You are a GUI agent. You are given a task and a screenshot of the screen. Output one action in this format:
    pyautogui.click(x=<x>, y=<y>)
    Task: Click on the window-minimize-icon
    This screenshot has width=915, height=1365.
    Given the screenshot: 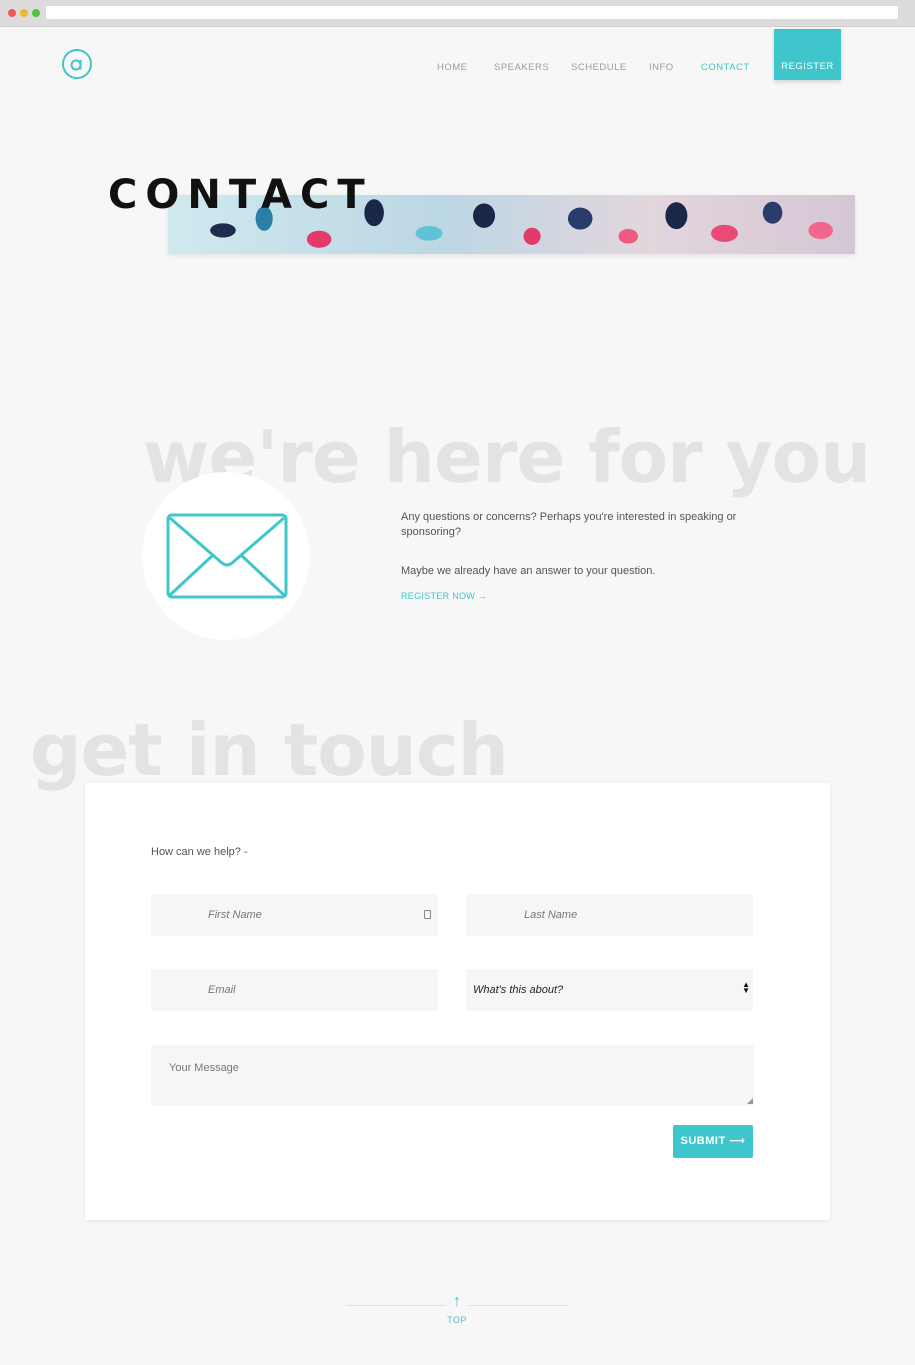 What is the action you would take?
    pyautogui.click(x=24, y=13)
    